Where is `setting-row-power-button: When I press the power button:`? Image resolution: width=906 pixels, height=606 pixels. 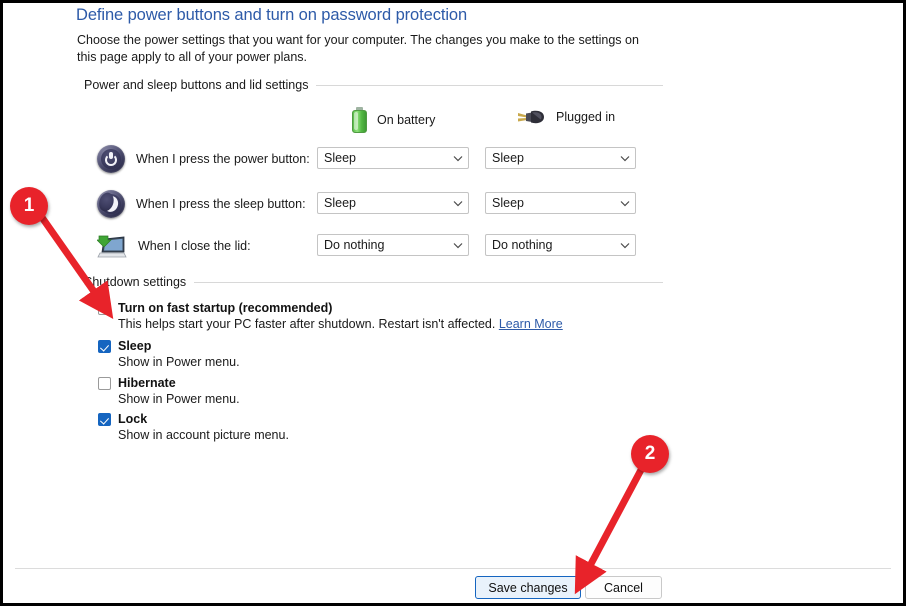 setting-row-power-button: When I press the power button: is located at coordinates (203, 159).